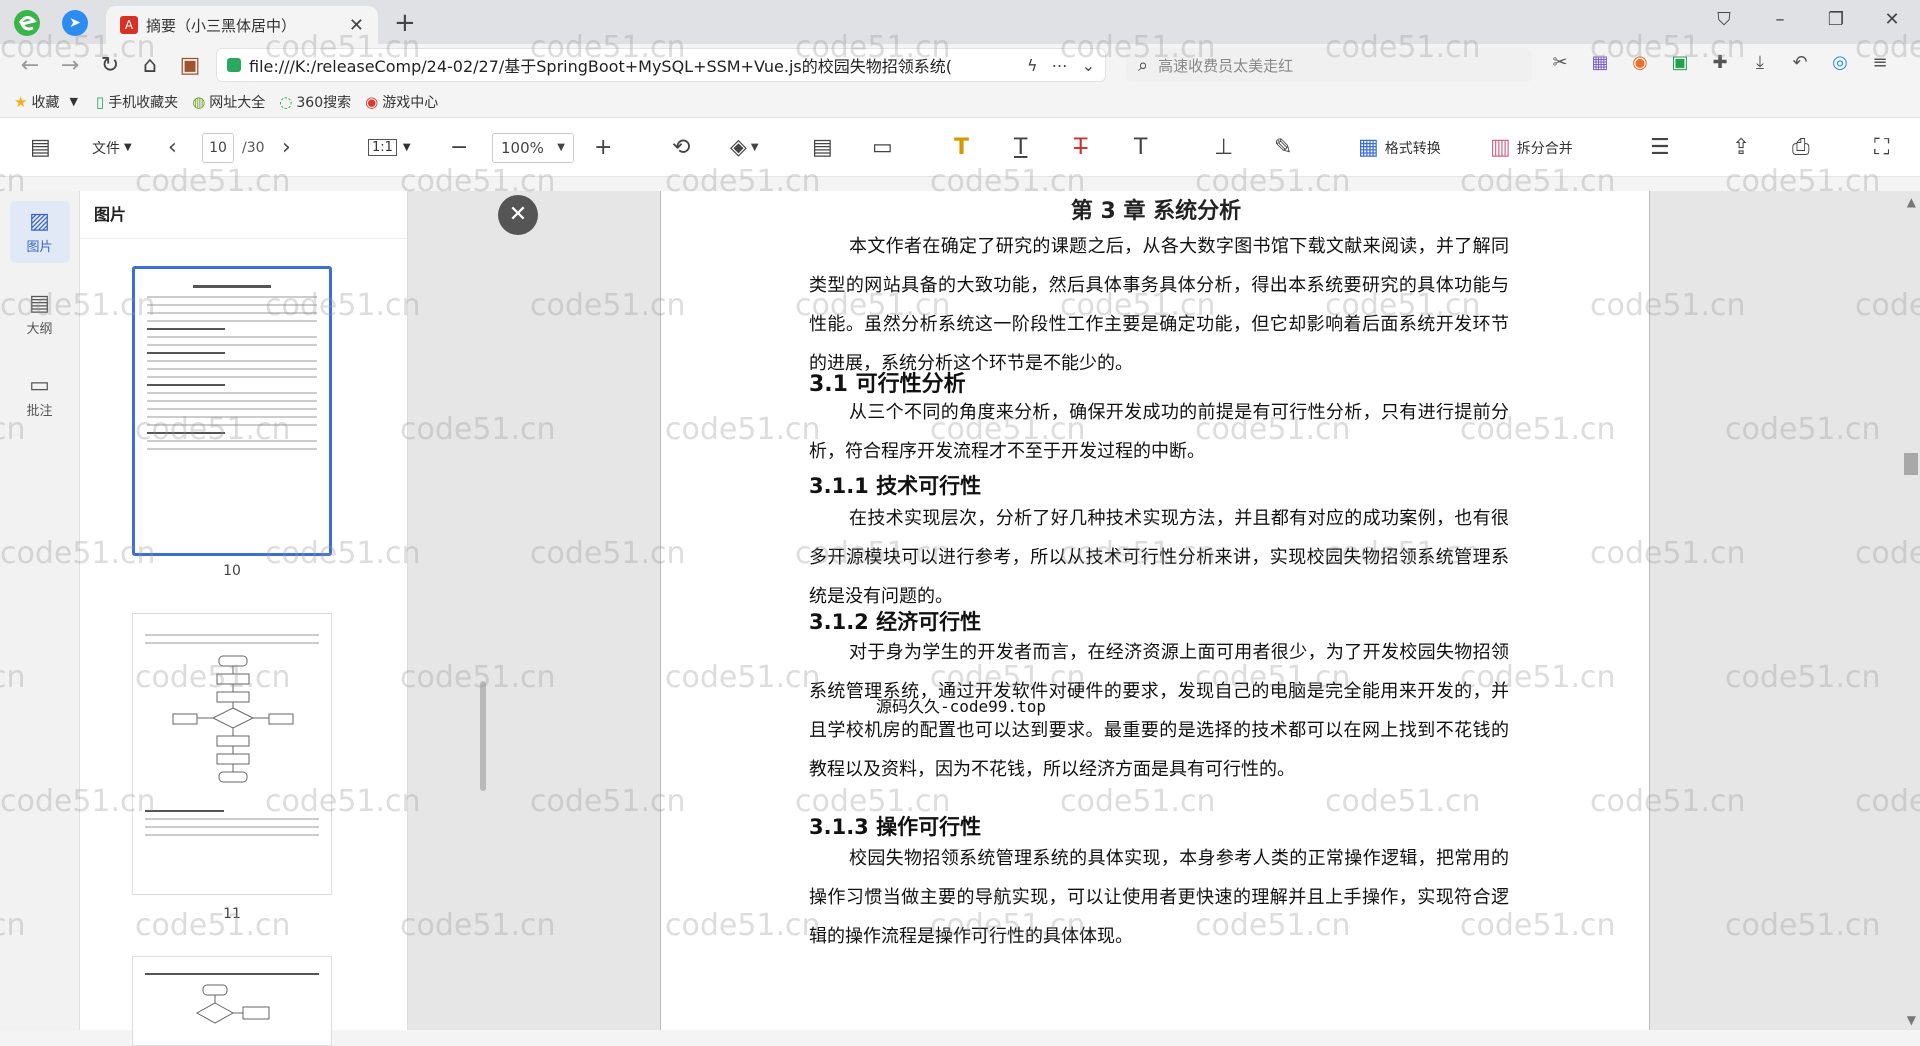 Image resolution: width=1920 pixels, height=1046 pixels. Describe the element at coordinates (744, 147) in the screenshot. I see `fill-color-icon: ◈ ▼` at that location.